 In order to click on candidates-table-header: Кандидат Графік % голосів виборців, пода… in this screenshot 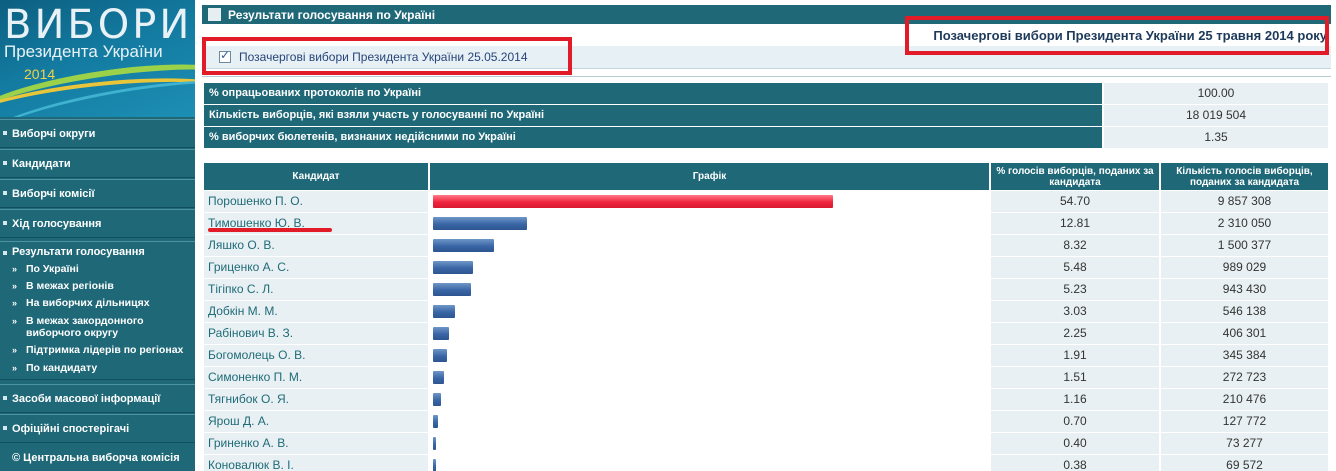, I will do `click(766, 176)`.